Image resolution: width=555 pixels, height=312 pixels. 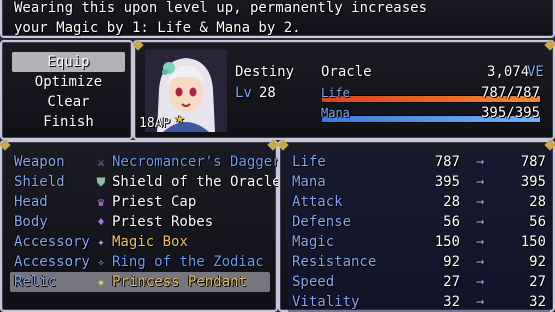 What do you see at coordinates (537, 222) in the screenshot?
I see `param-new: 56` at bounding box center [537, 222].